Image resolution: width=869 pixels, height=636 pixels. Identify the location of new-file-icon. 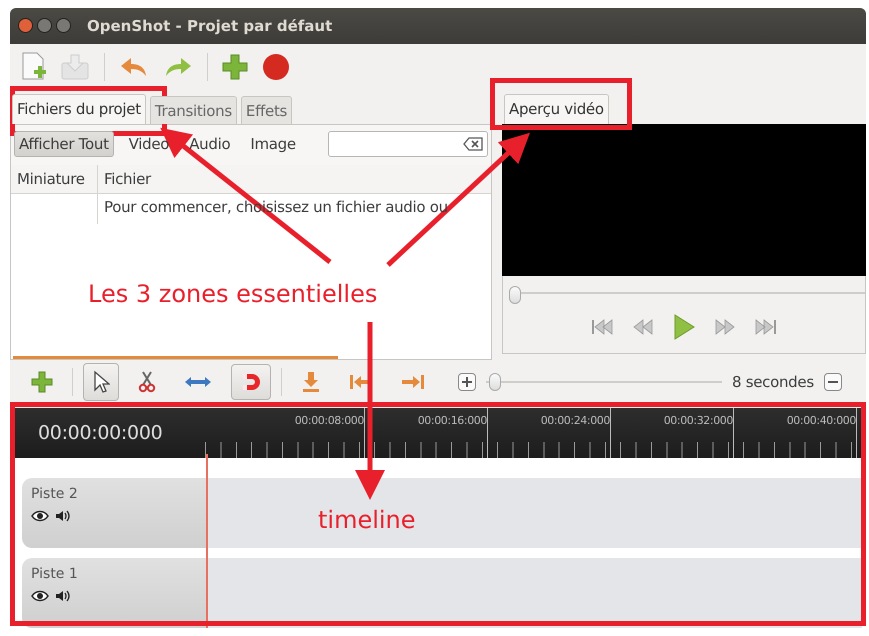
(33, 67).